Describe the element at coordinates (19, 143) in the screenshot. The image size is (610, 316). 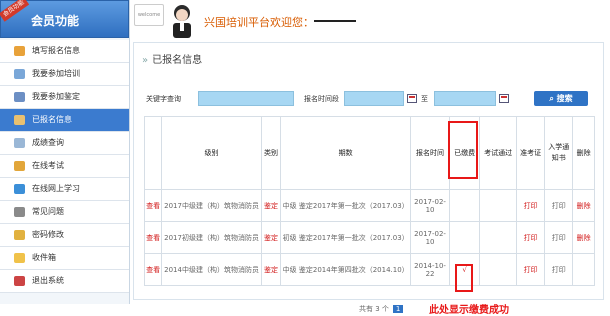
I see `search-icon` at that location.